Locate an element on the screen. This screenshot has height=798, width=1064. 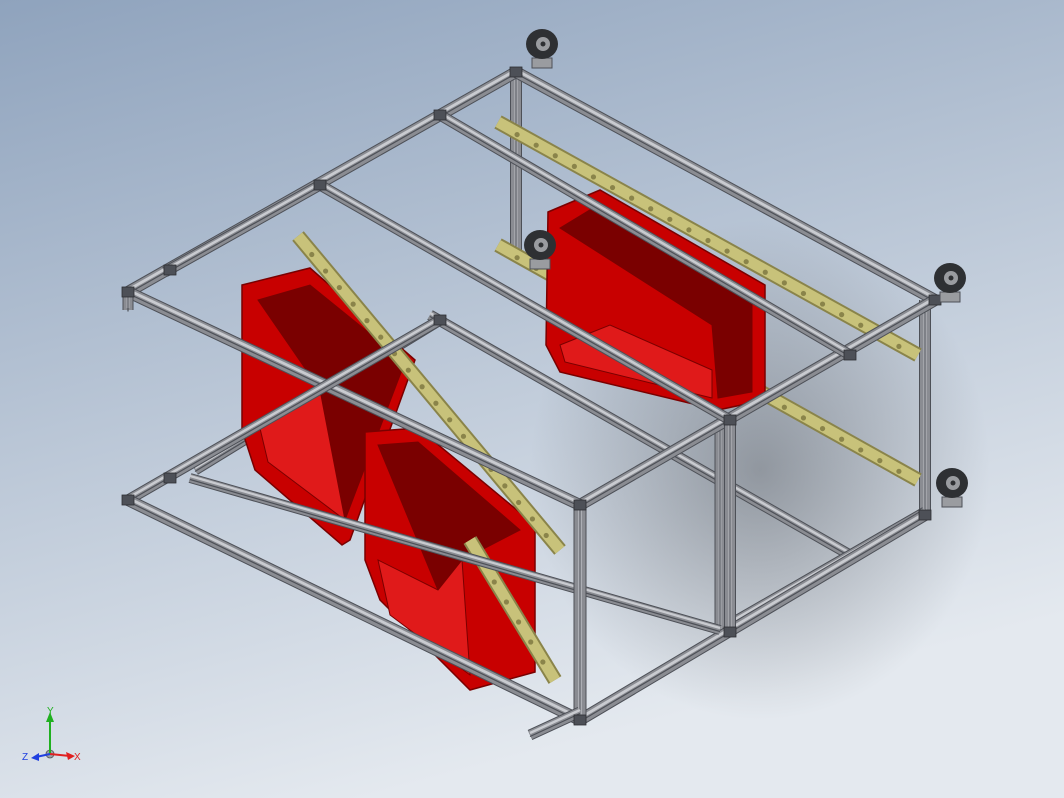
triad-z-label: Z is located at coordinates (25, 757).